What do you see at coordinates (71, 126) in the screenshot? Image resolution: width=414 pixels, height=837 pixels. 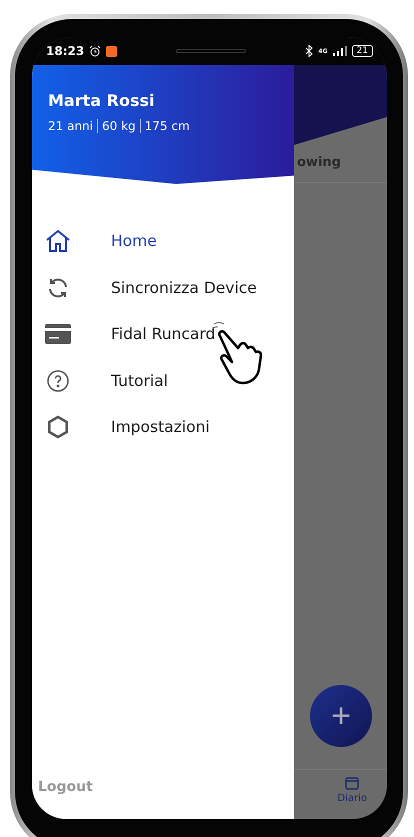 I see `user-stat: 21 anni` at bounding box center [71, 126].